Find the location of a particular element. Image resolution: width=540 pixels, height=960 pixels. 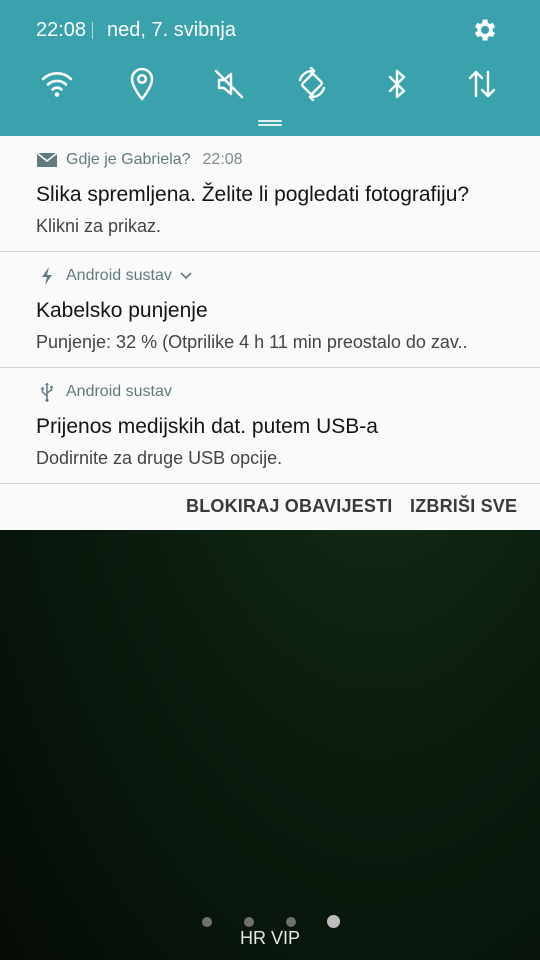

sound-muted-icon is located at coordinates (229, 84).